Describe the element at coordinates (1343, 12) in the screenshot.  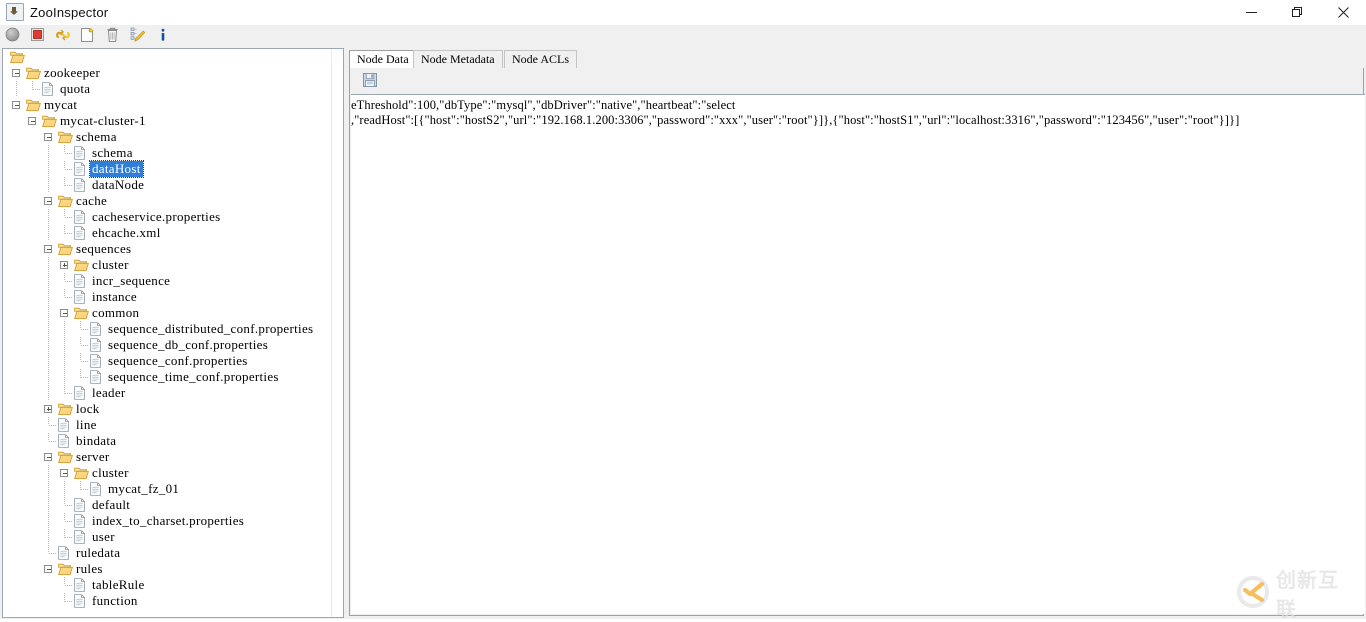
I see `close-button` at that location.